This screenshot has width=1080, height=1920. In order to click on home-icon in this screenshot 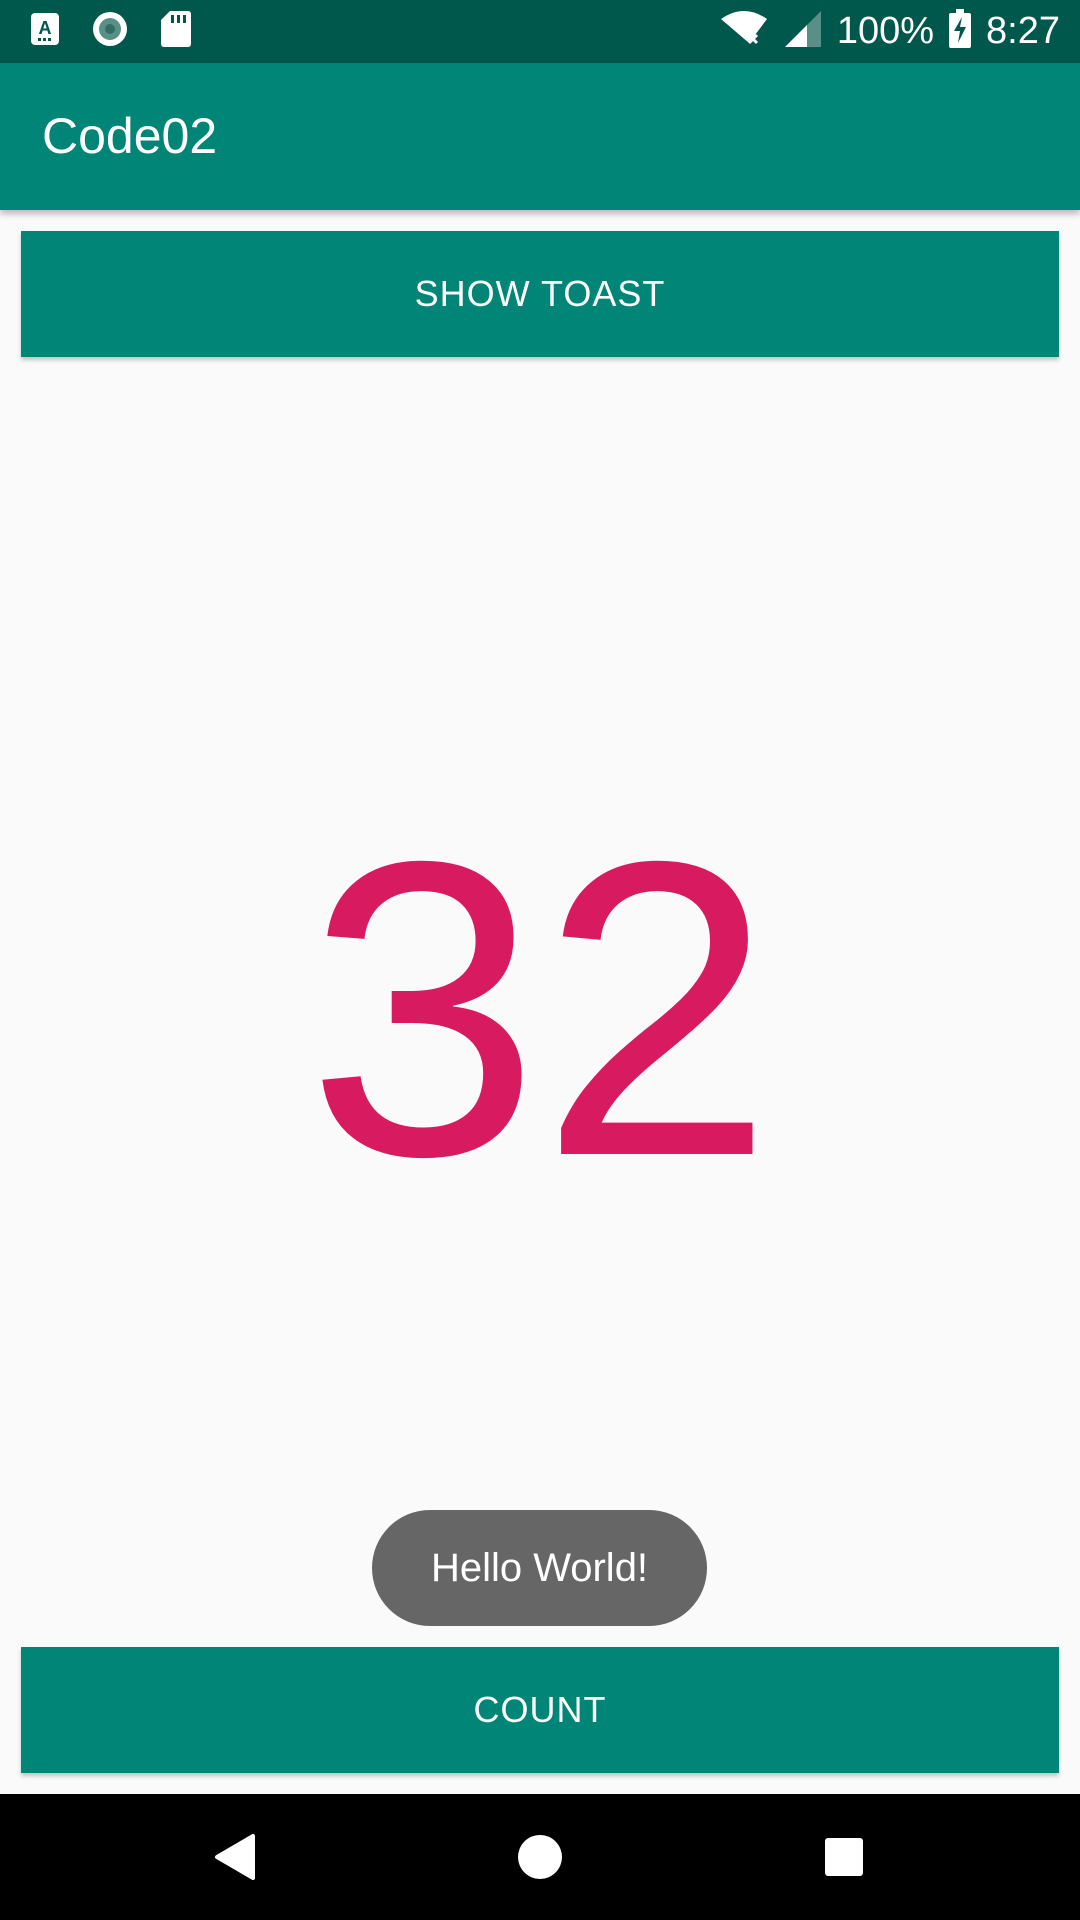, I will do `click(540, 1857)`.